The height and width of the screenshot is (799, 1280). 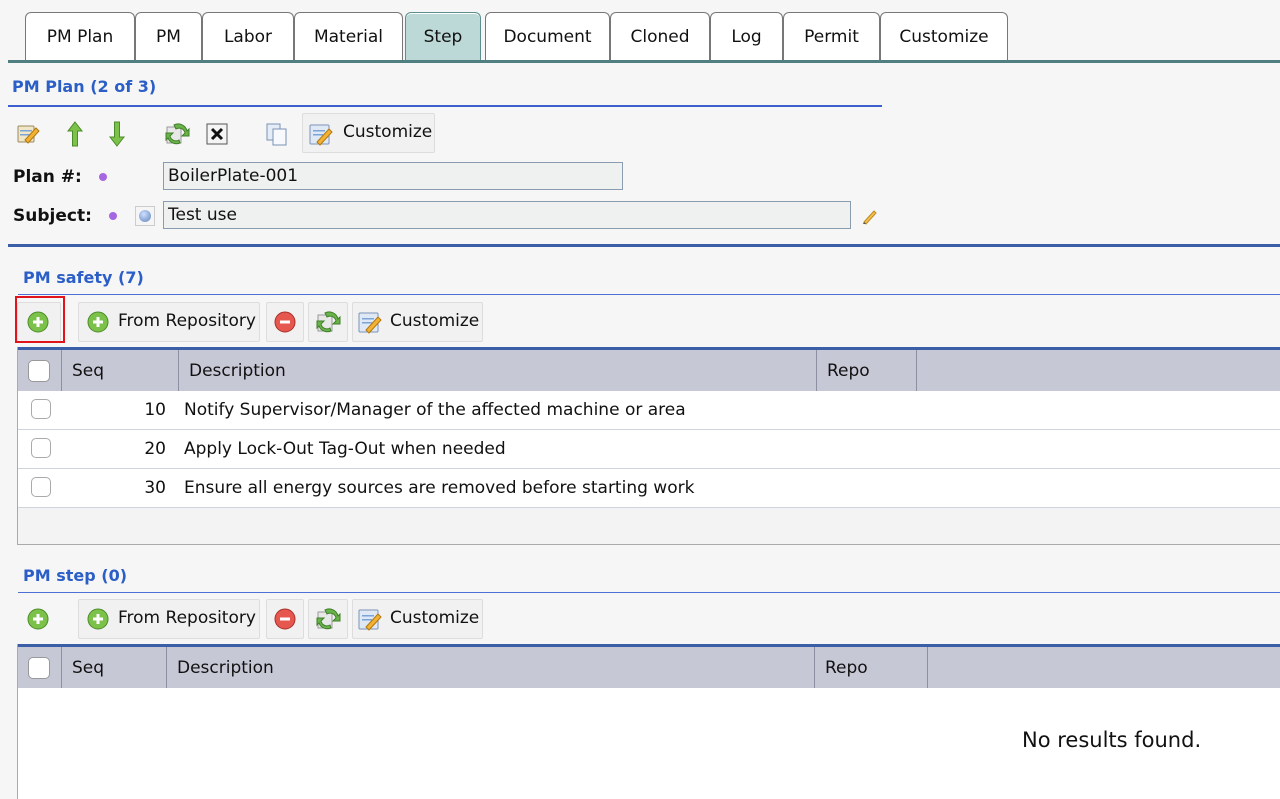 I want to click on copy-button, so click(x=277, y=134).